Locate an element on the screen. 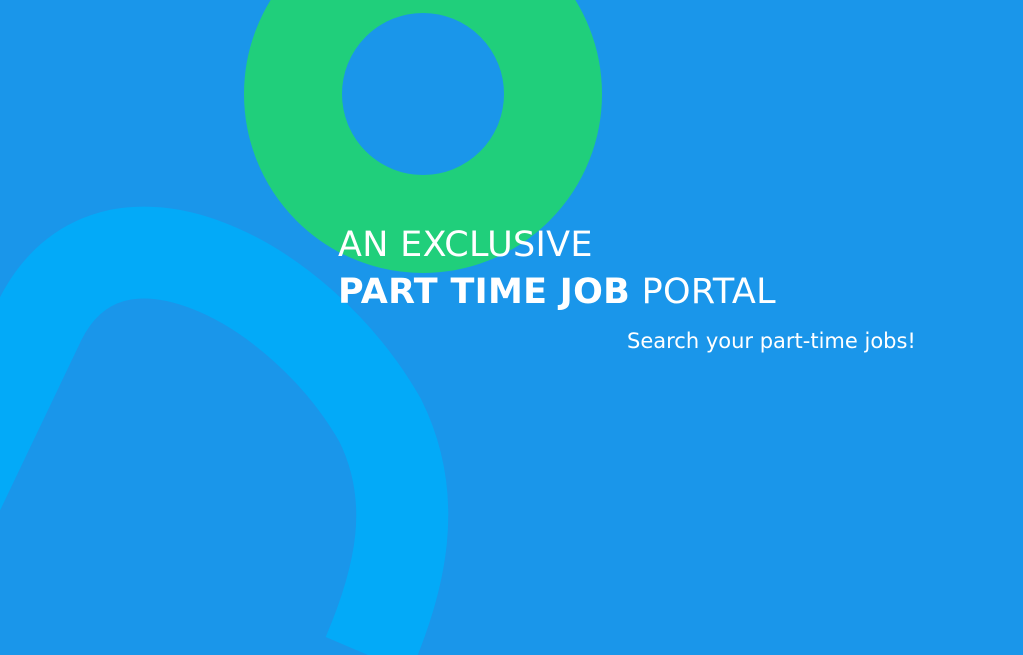 This screenshot has height=655, width=1023. headline-emphasis: PART TIME JOB is located at coordinates (484, 292).